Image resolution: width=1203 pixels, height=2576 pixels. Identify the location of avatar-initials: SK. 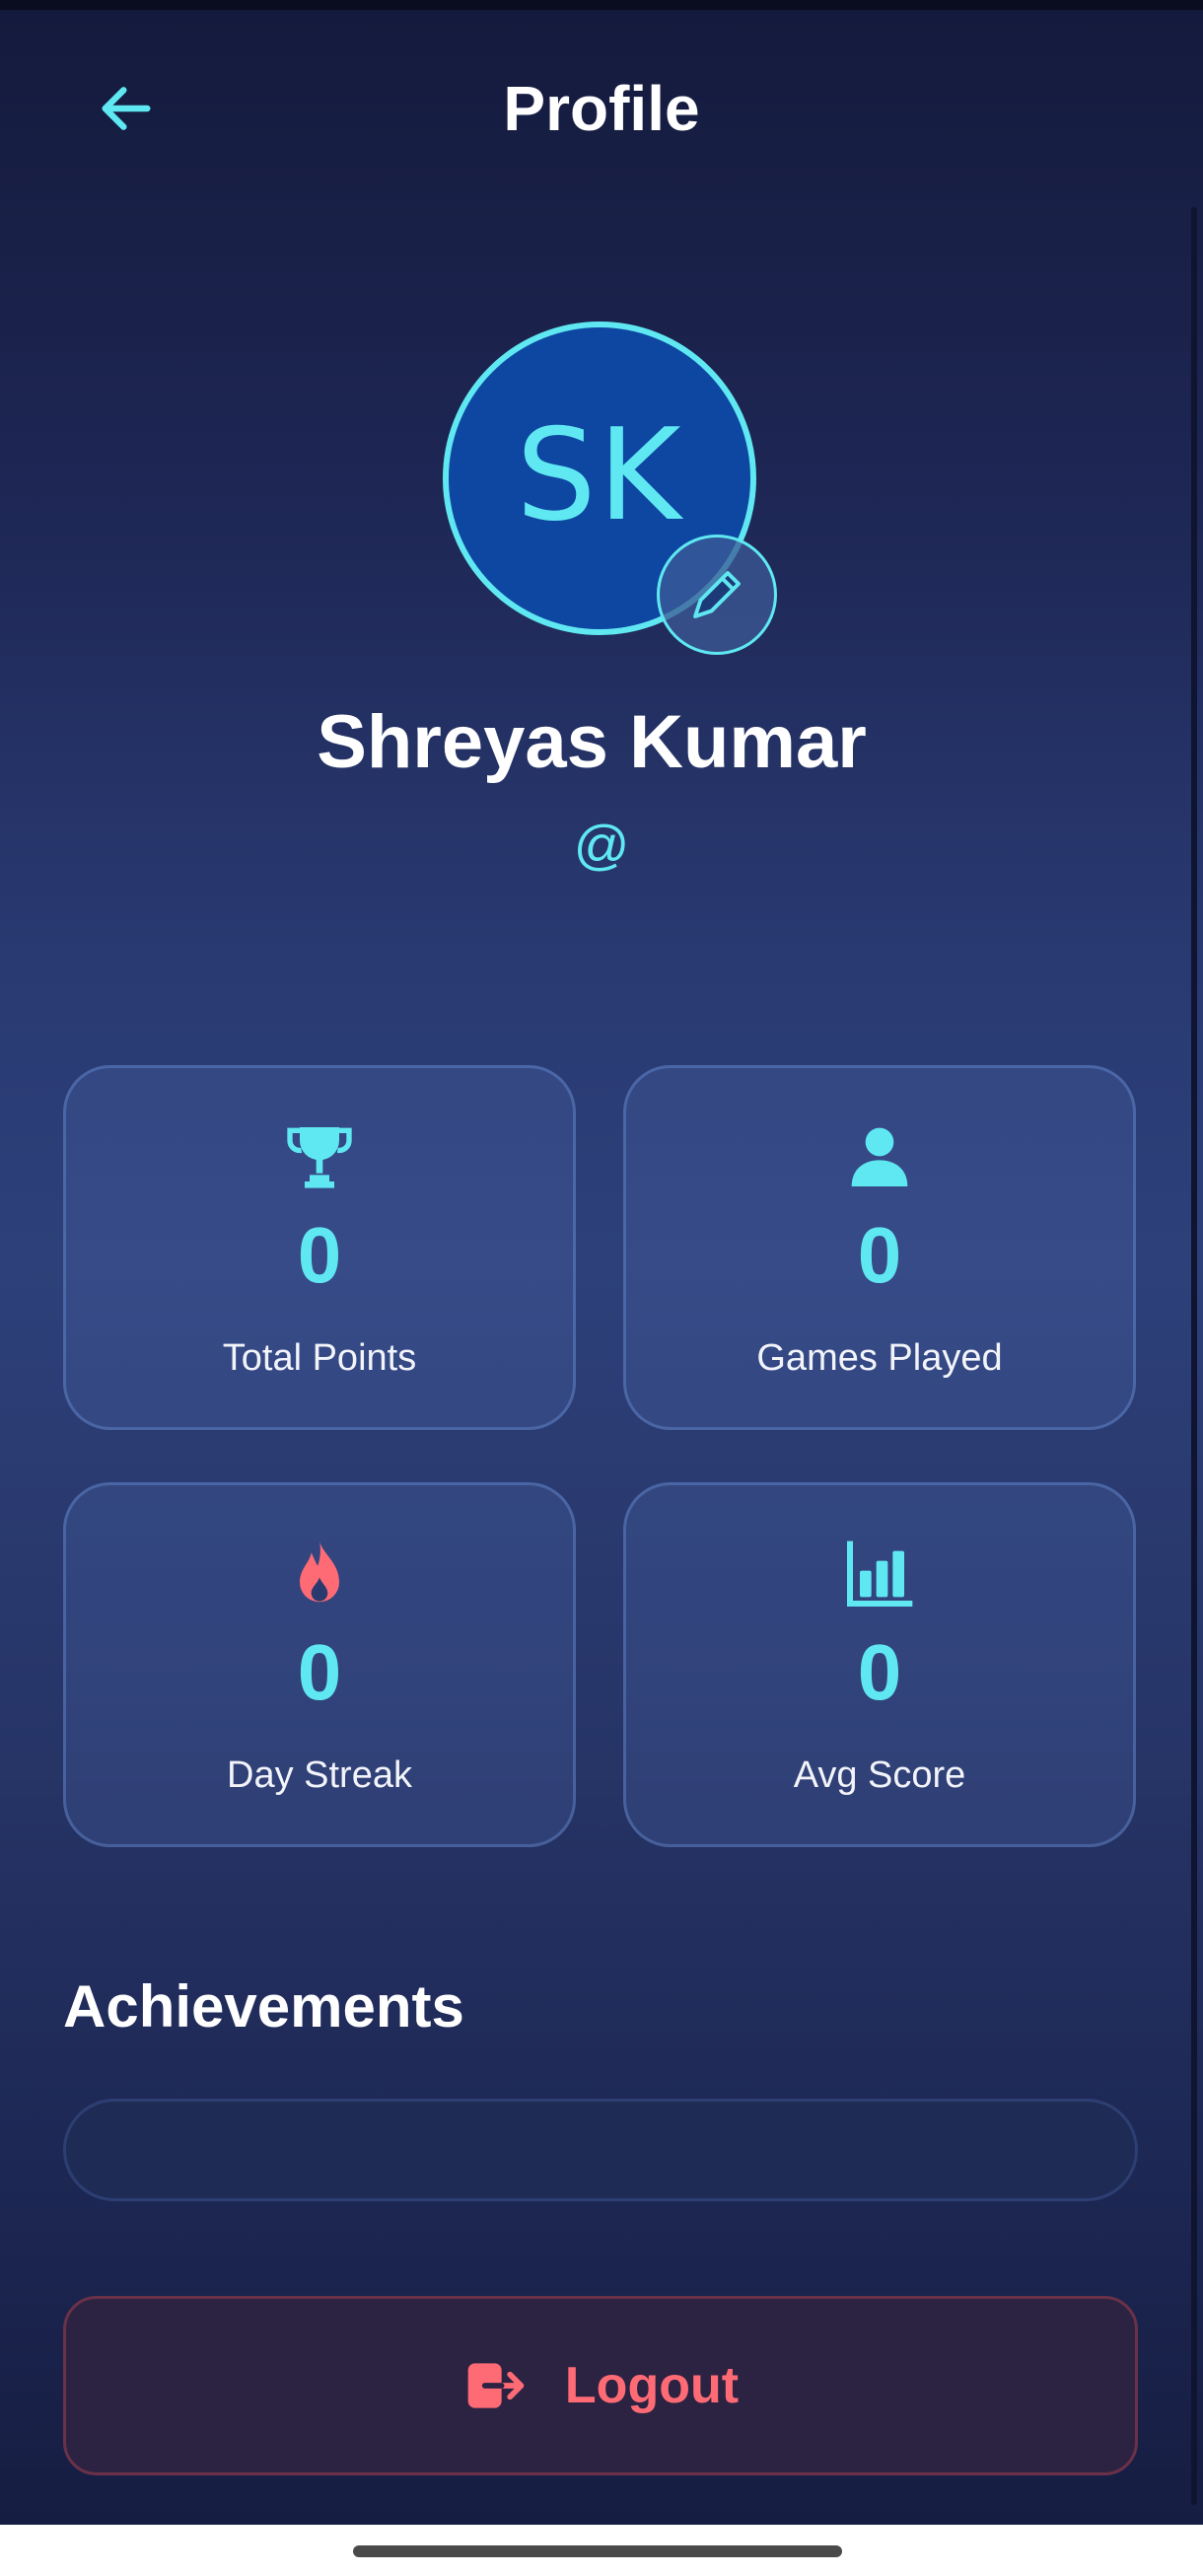
(599, 475).